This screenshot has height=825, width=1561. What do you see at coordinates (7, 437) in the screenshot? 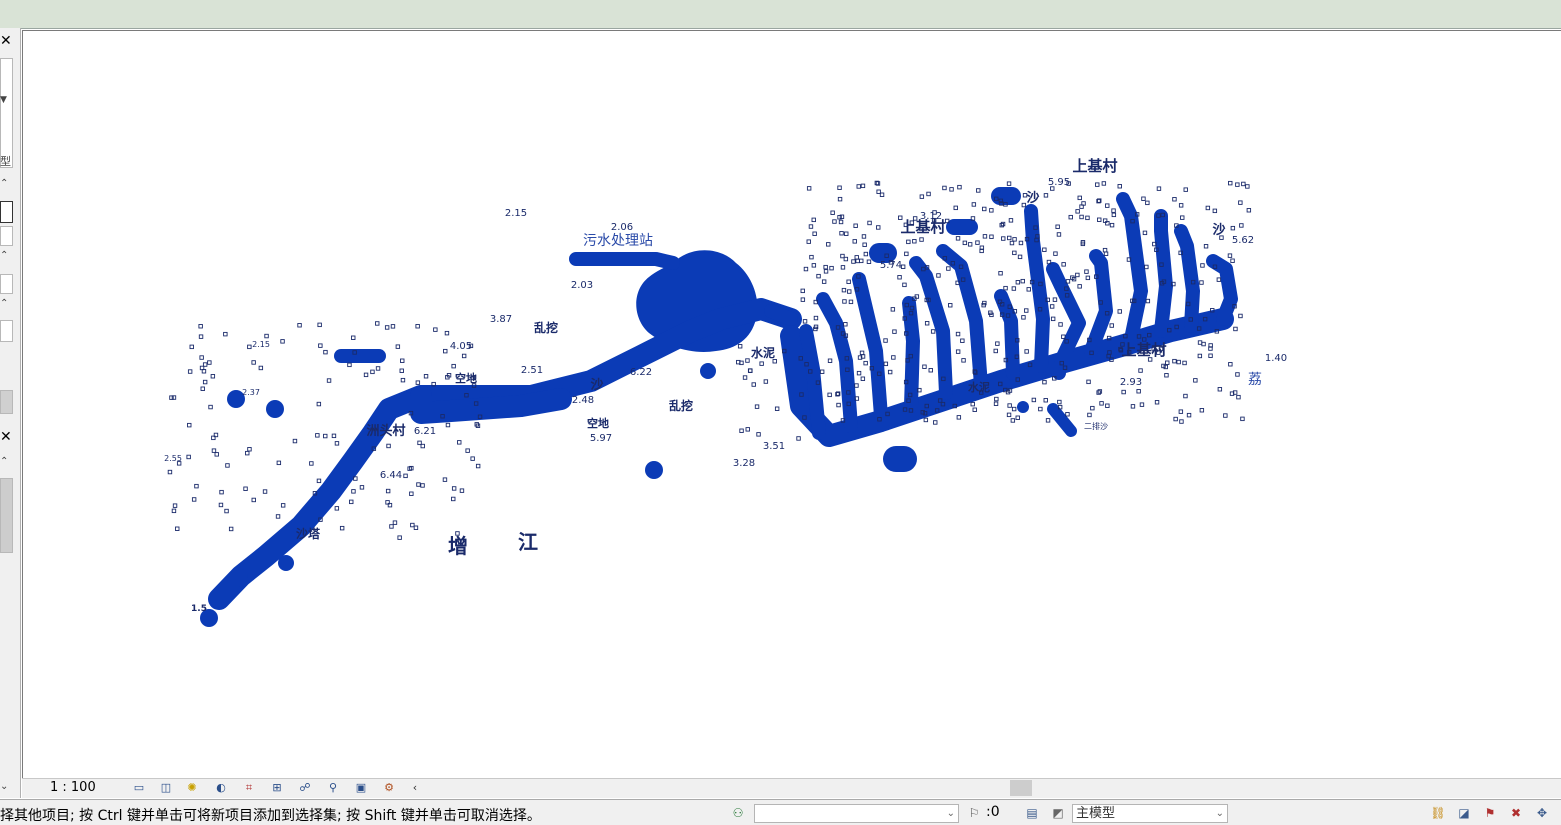
I see `close-browser-icon: ✕` at bounding box center [7, 437].